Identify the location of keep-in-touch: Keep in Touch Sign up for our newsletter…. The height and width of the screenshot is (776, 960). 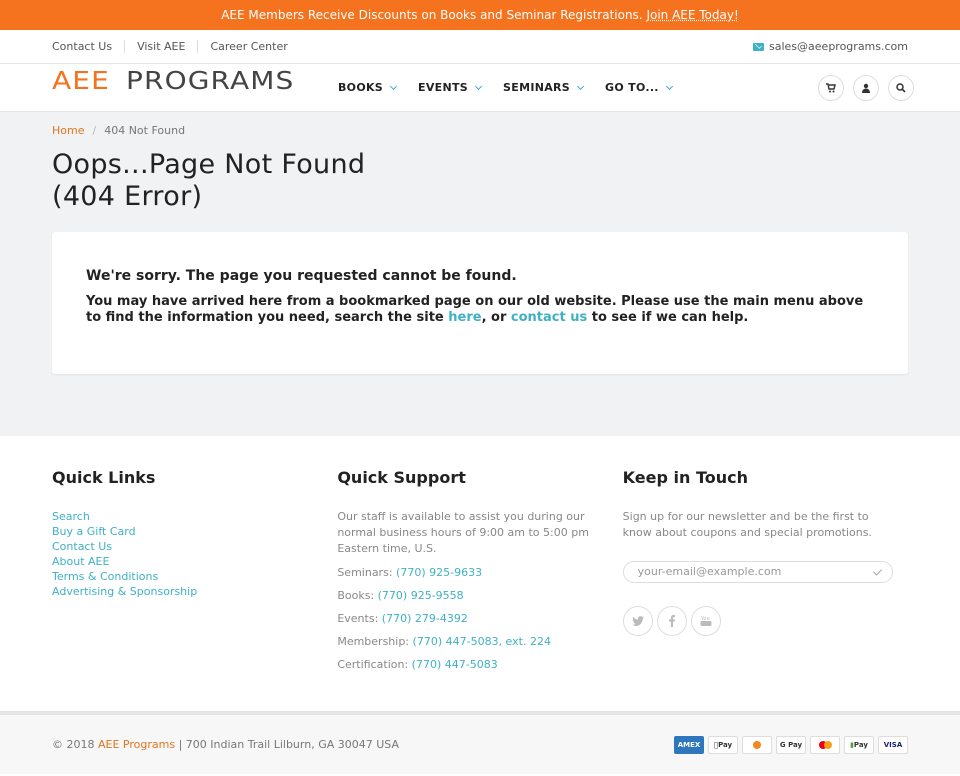
(765, 589).